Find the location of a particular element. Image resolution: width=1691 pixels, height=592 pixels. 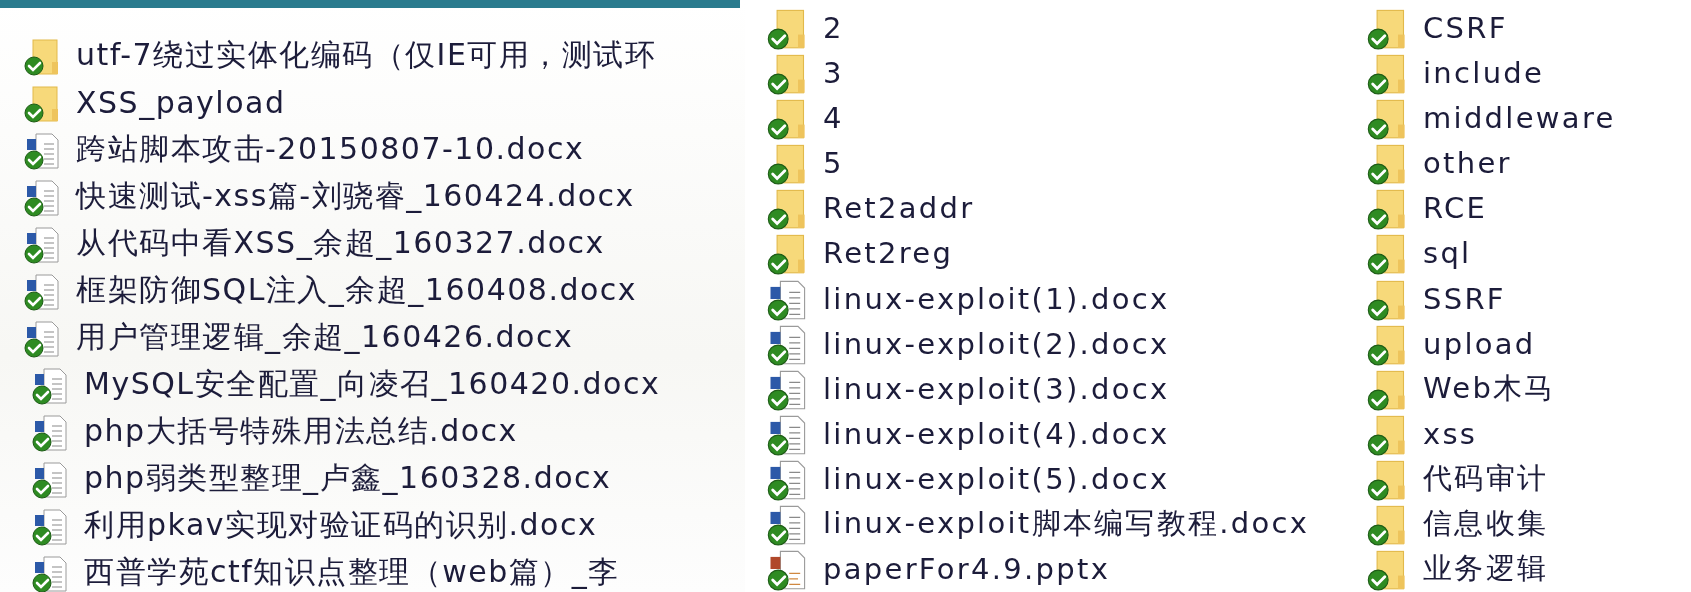

file-name: 用户管理逻辑_余超_160426.docx is located at coordinates (325, 337).